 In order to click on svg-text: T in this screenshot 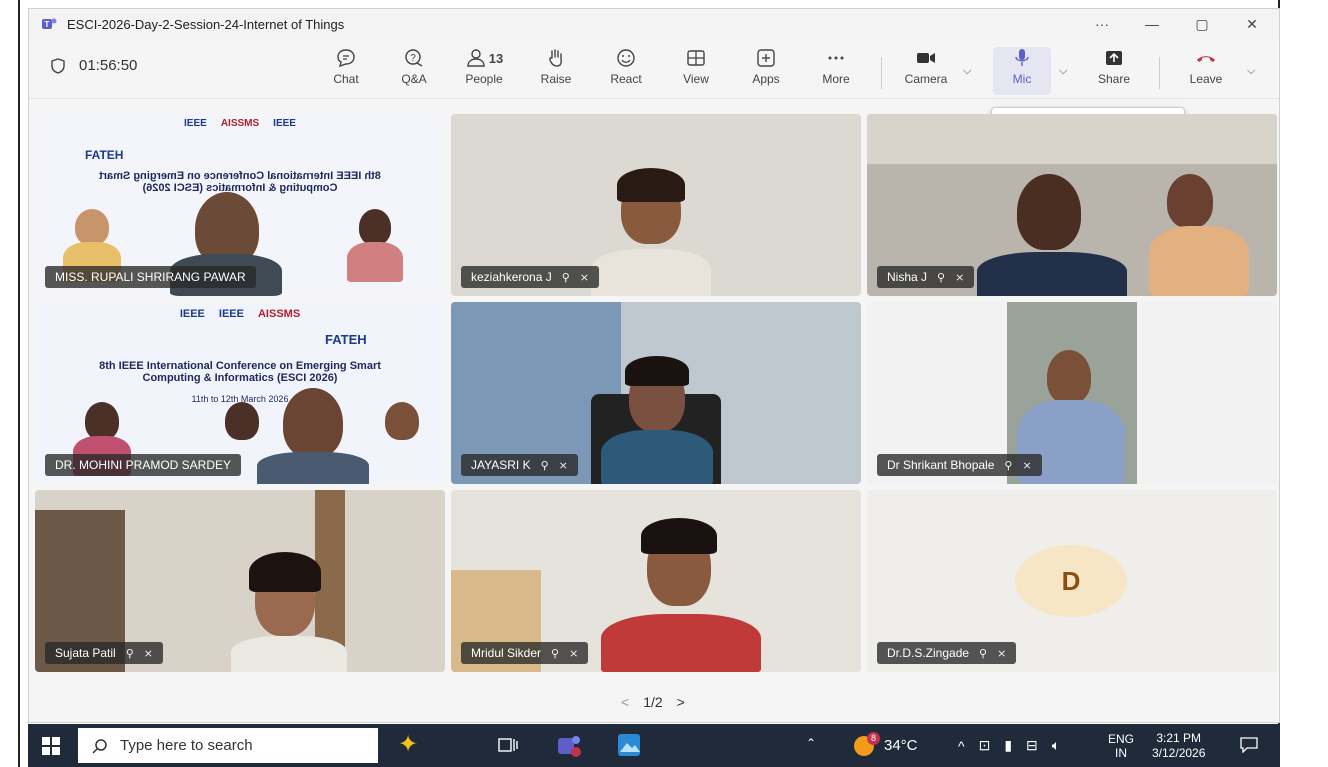, I will do `click(47, 24)`.